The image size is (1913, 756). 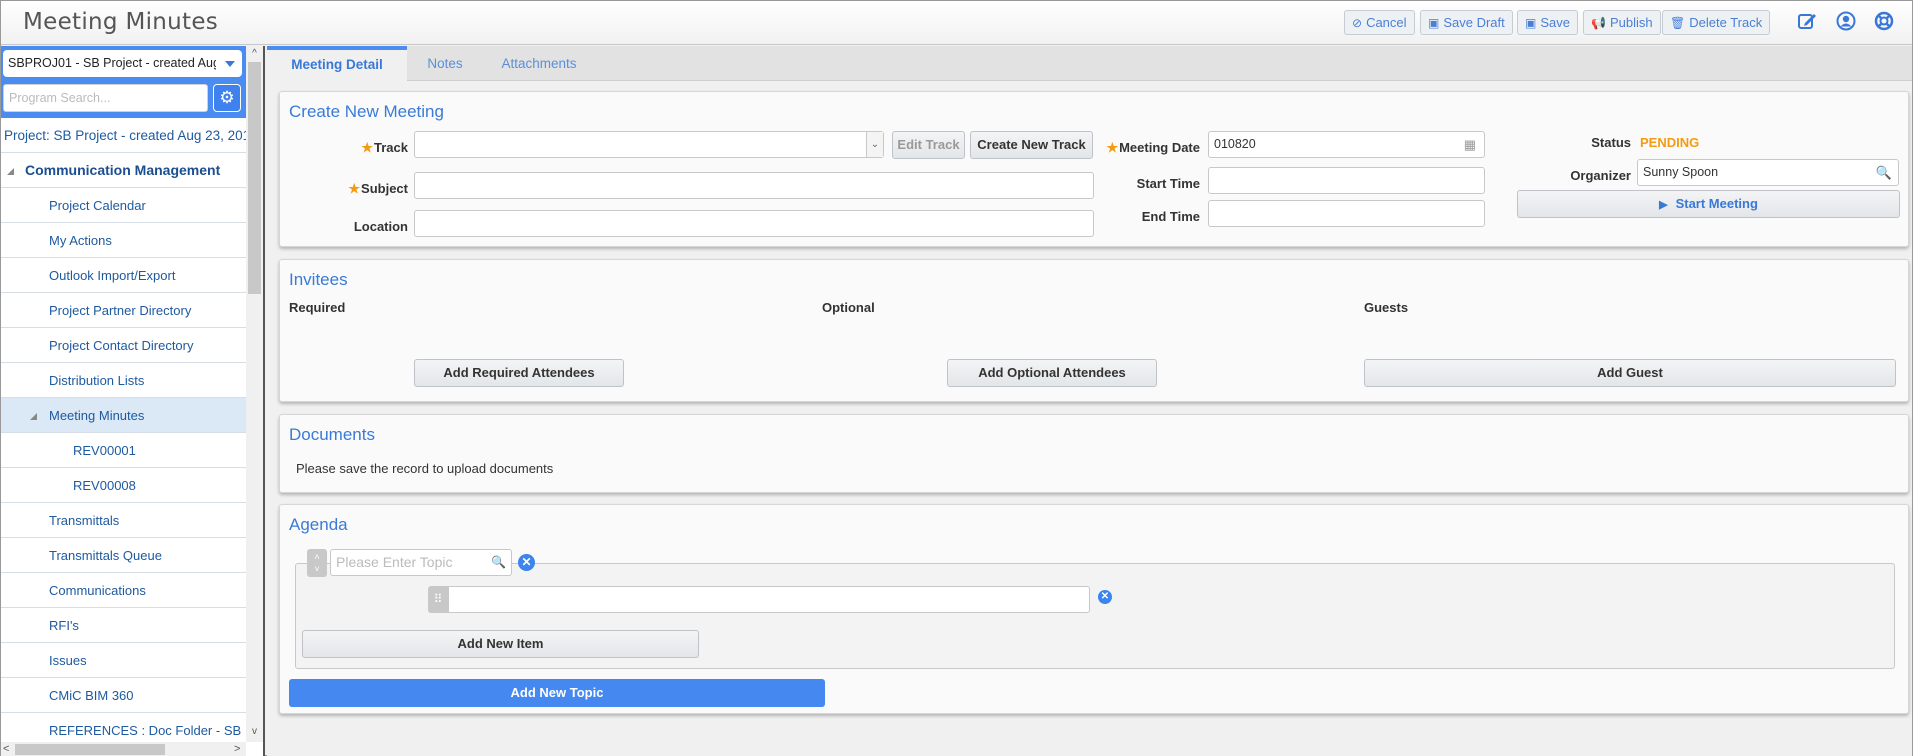 I want to click on sidebar-vertical-scrollbar: ^ v, so click(x=254, y=394).